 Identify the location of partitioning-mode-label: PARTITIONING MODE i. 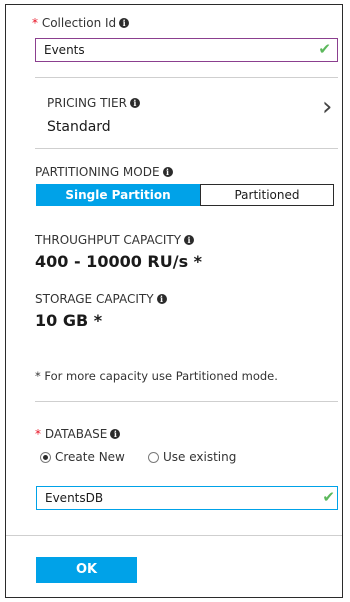
(104, 172).